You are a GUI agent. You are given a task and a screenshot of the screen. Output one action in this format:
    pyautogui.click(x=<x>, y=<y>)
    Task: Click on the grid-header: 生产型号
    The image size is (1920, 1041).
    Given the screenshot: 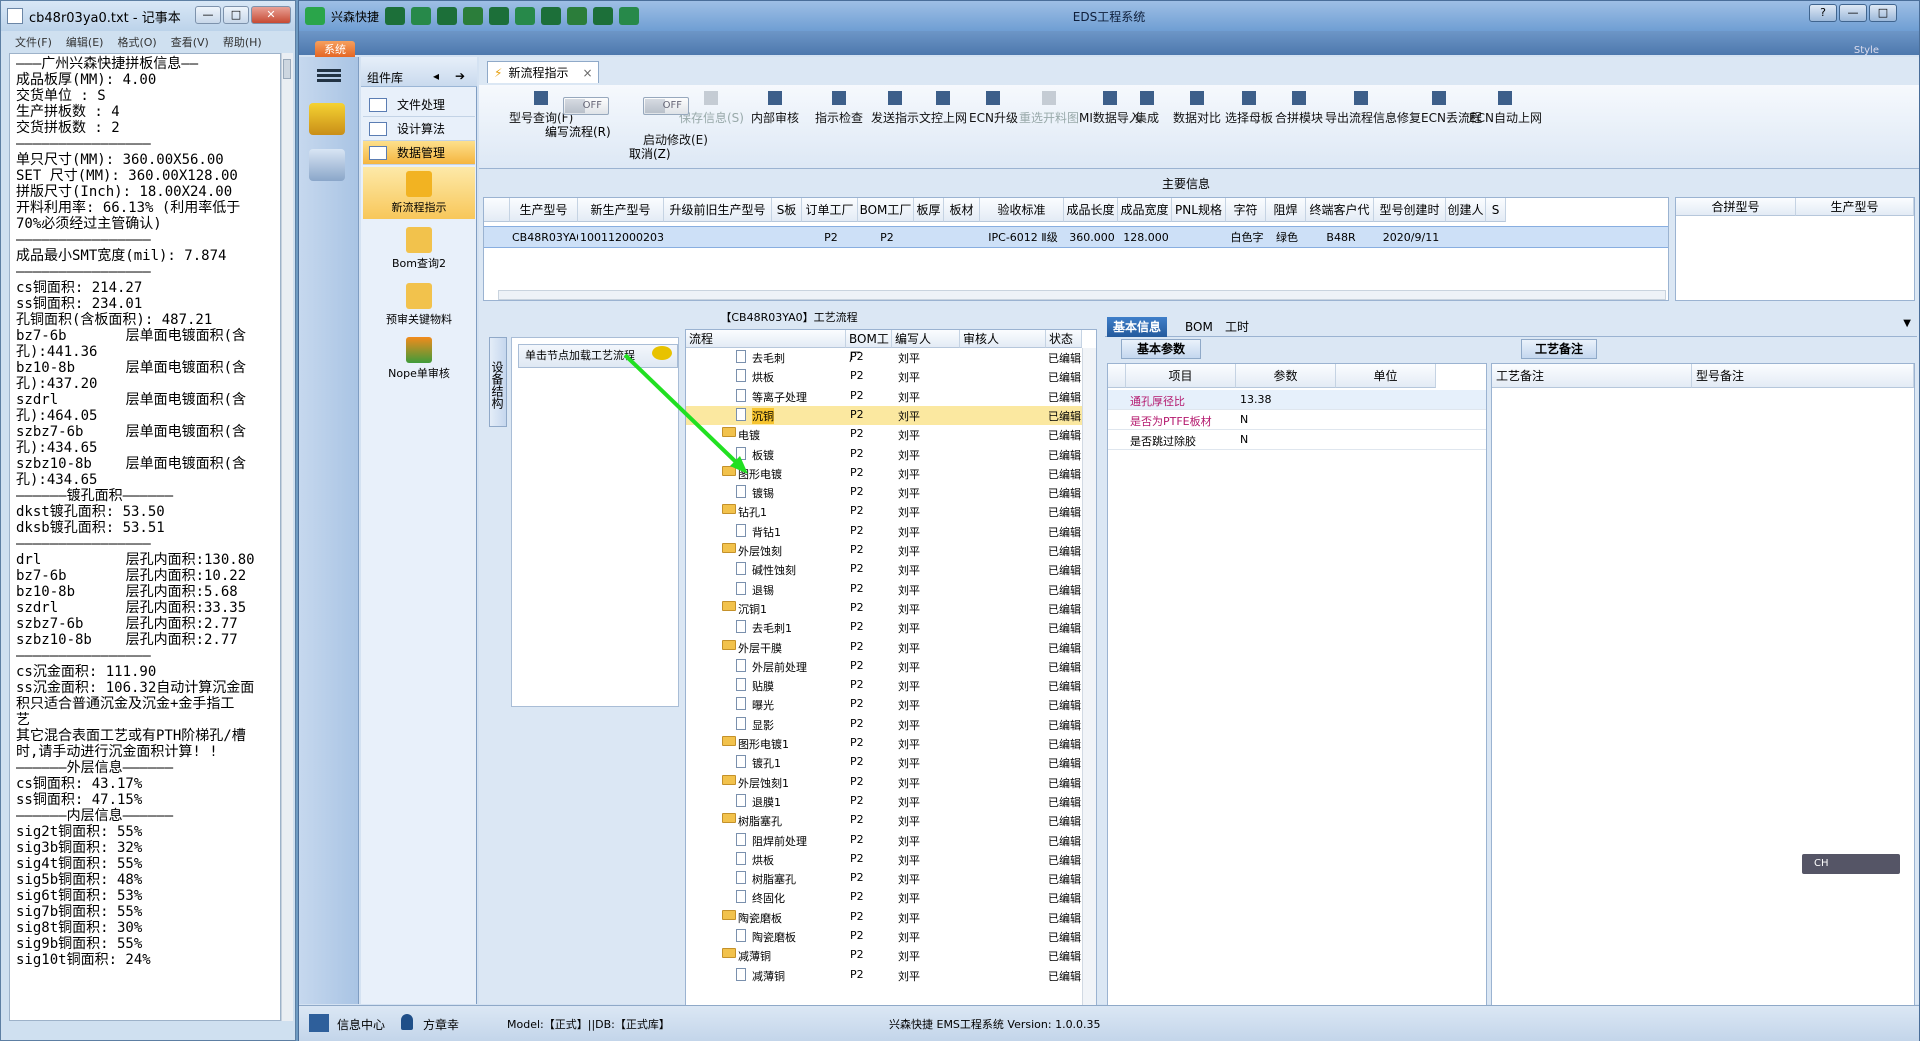 What is the action you would take?
    pyautogui.click(x=544, y=210)
    